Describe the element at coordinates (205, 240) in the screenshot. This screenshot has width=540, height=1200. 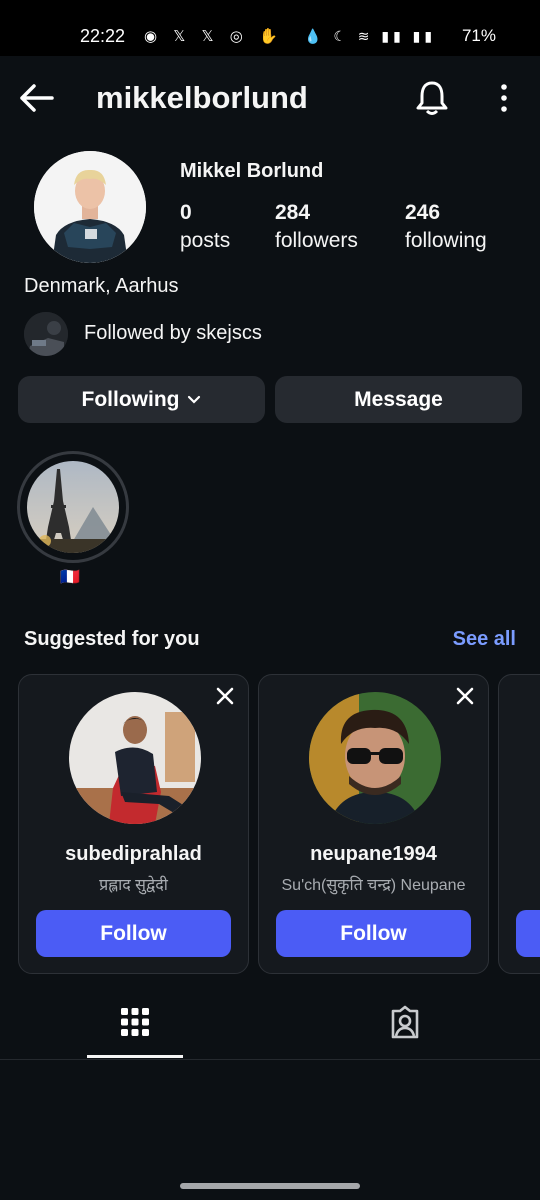
I see `posts-label: posts` at that location.